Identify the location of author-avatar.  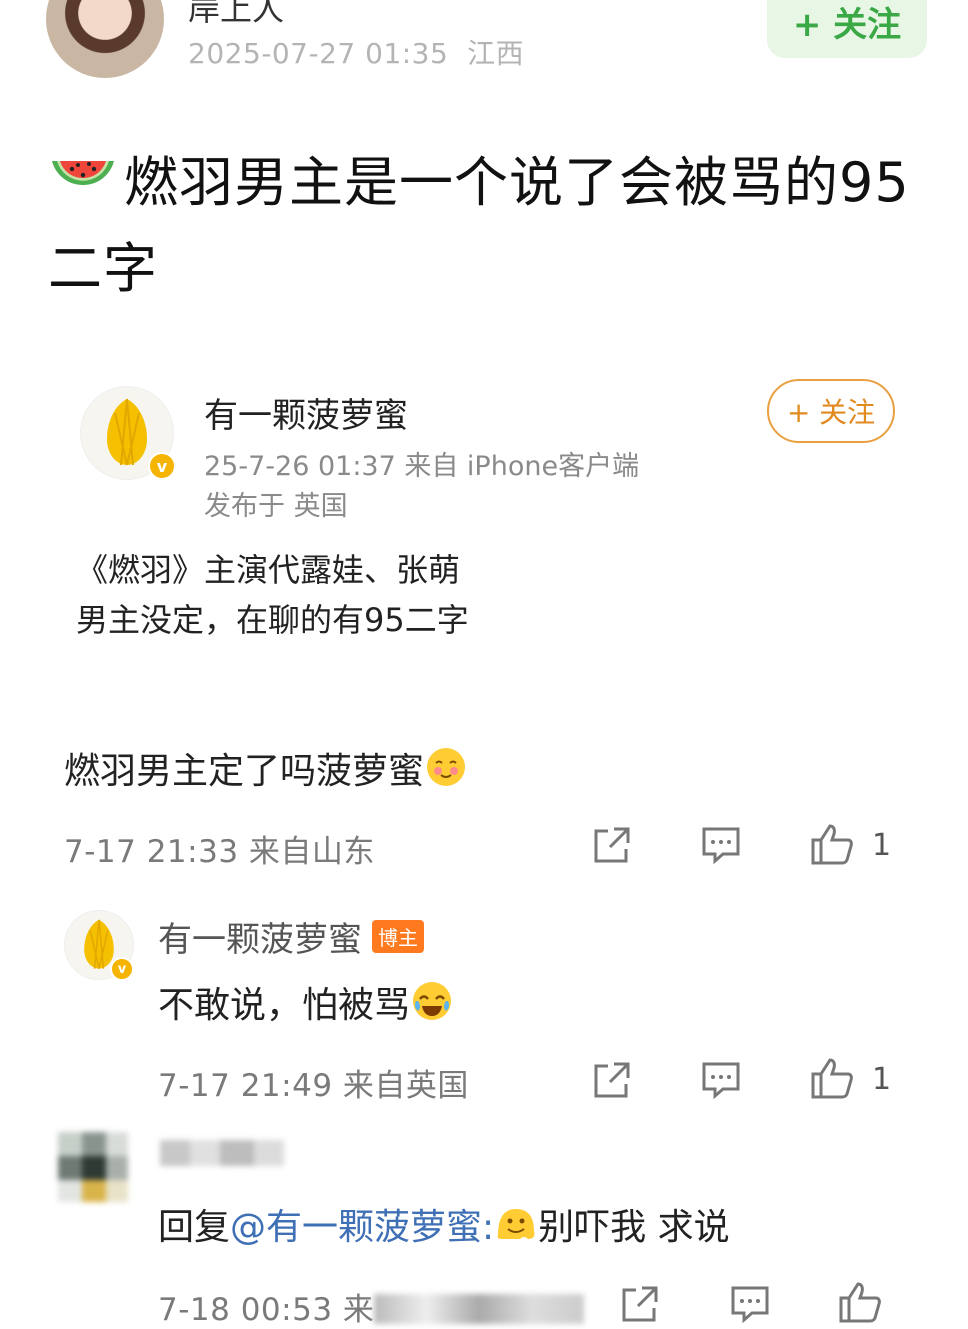
(105, 39).